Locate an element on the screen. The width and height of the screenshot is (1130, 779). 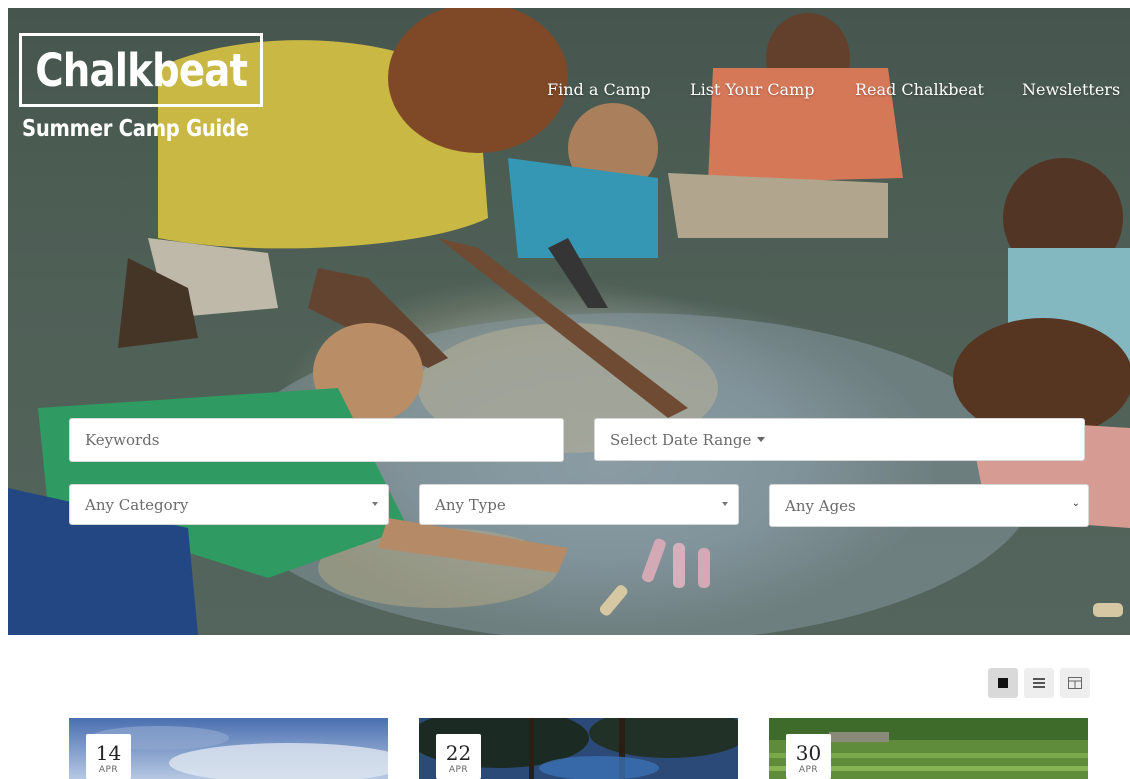
date-range-label: Select Date Range is located at coordinates (681, 439).